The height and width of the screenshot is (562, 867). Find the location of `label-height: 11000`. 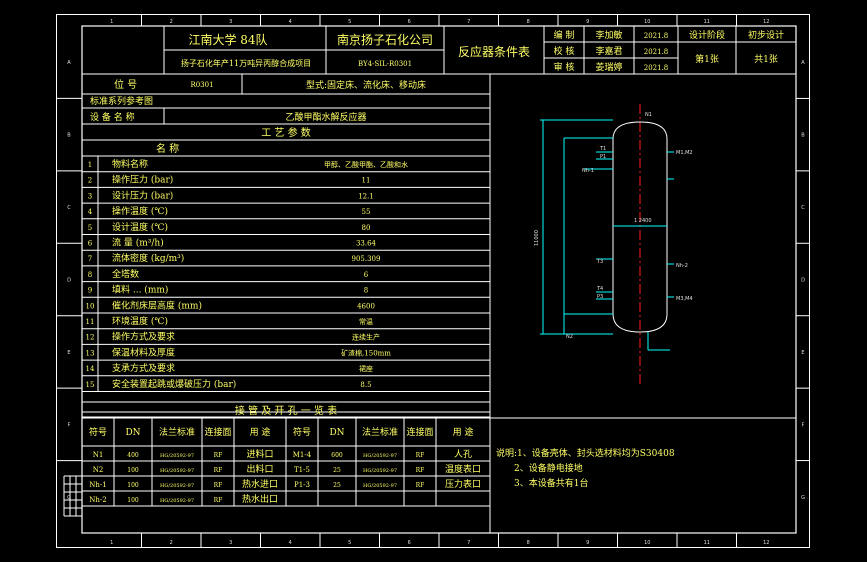

label-height: 11000 is located at coordinates (537, 238).